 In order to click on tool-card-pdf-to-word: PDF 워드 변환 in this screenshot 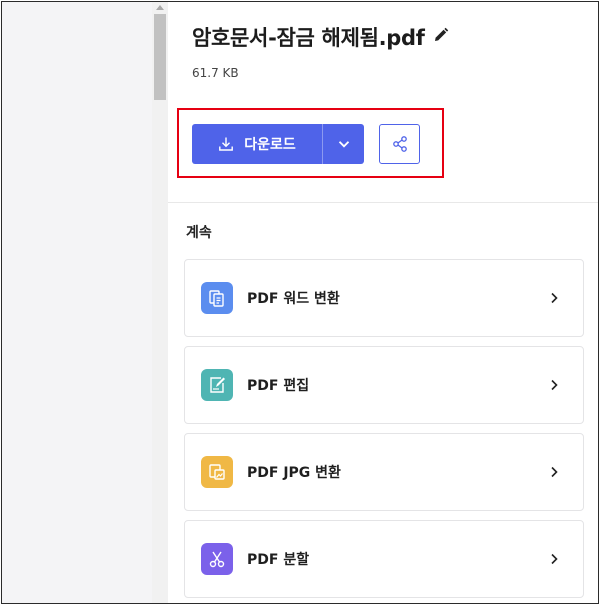, I will do `click(384, 298)`.